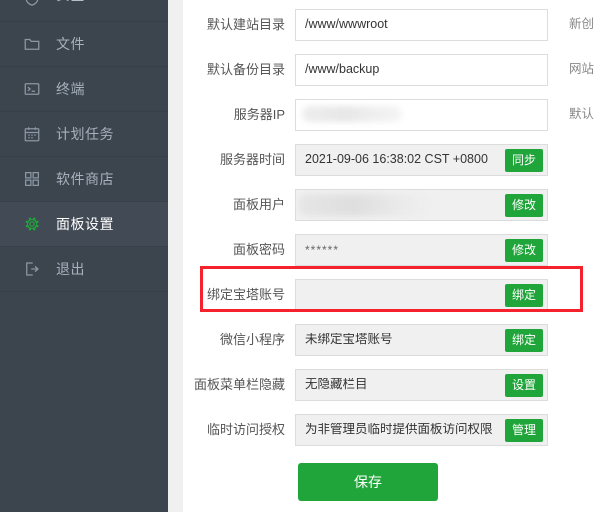 This screenshot has height=512, width=603. I want to click on sidebar-item-logout: 退出, so click(84, 269).